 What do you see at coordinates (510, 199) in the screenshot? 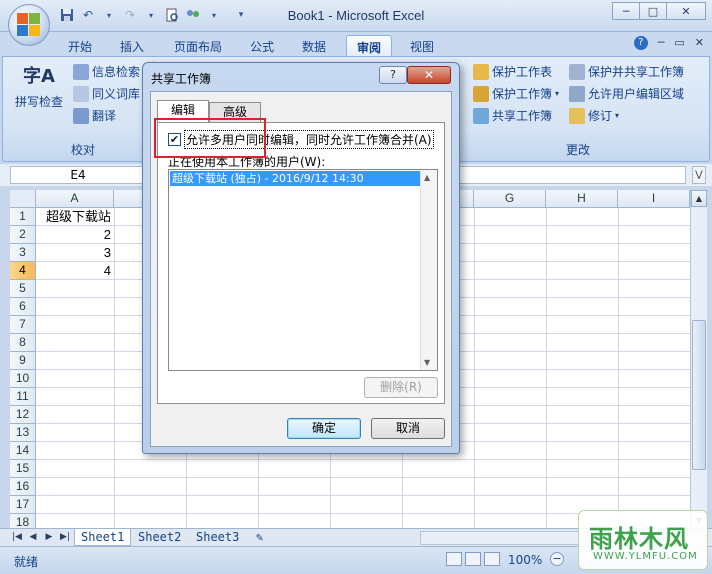
I see `column-header: G` at bounding box center [510, 199].